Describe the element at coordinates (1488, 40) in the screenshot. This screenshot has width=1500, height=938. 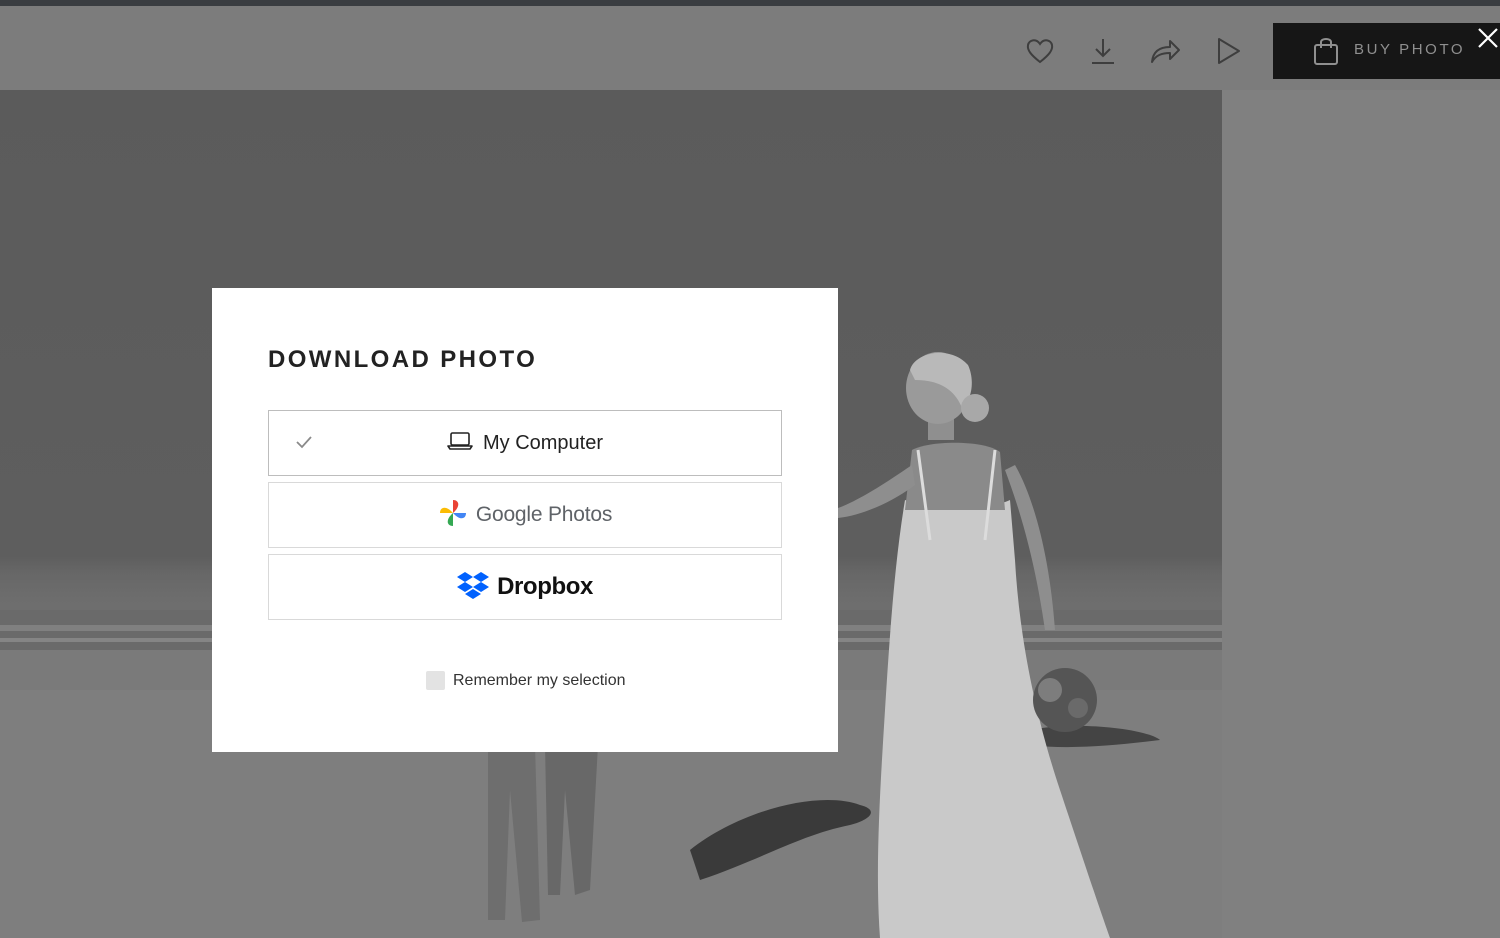
I see `close-icon` at that location.